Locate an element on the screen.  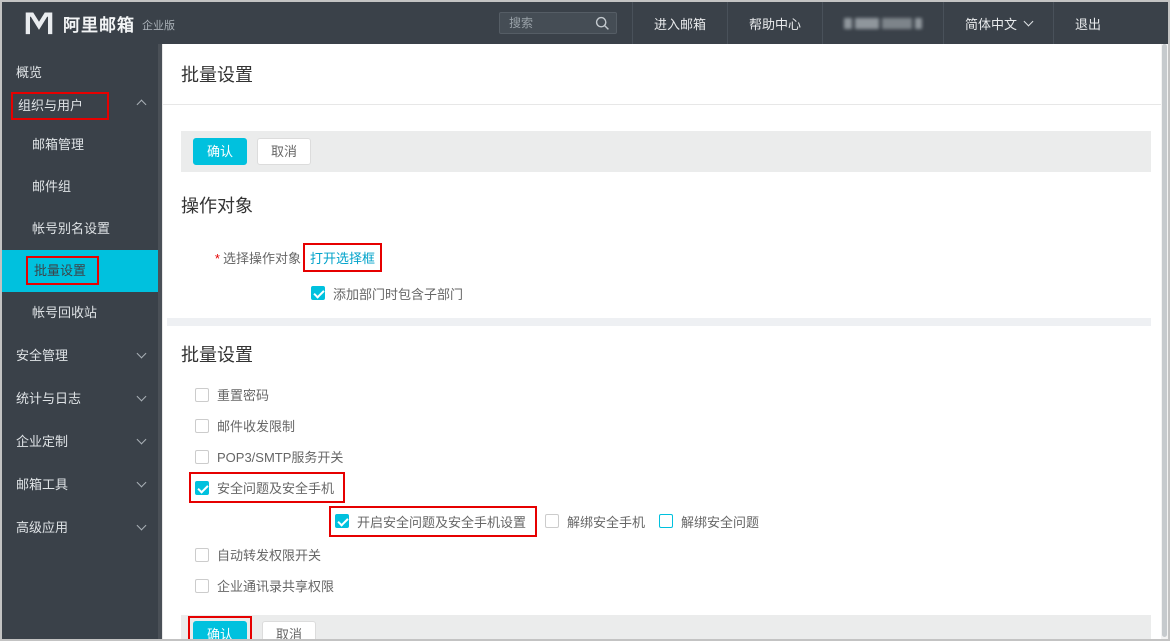
sidebar-item-label: 邮箱管理 is located at coordinates (58, 144).